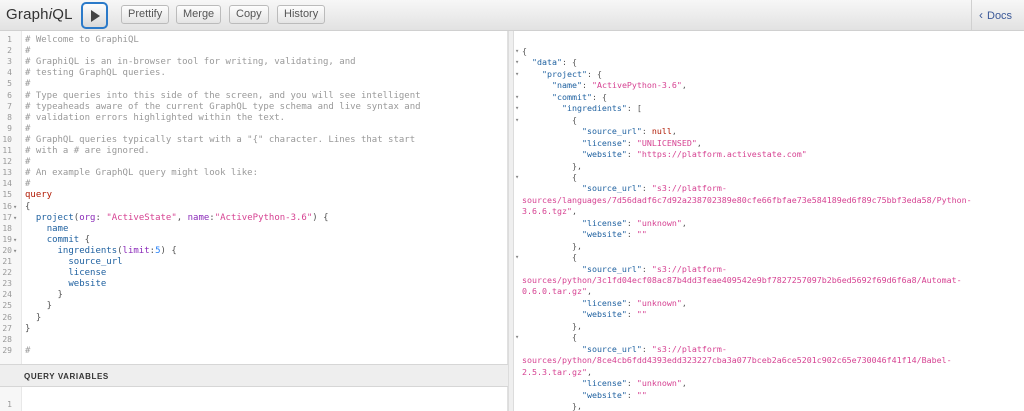 The height and width of the screenshot is (411, 1024). I want to click on result-text: "name": "ActivePython-3.6",, so click(619, 85).